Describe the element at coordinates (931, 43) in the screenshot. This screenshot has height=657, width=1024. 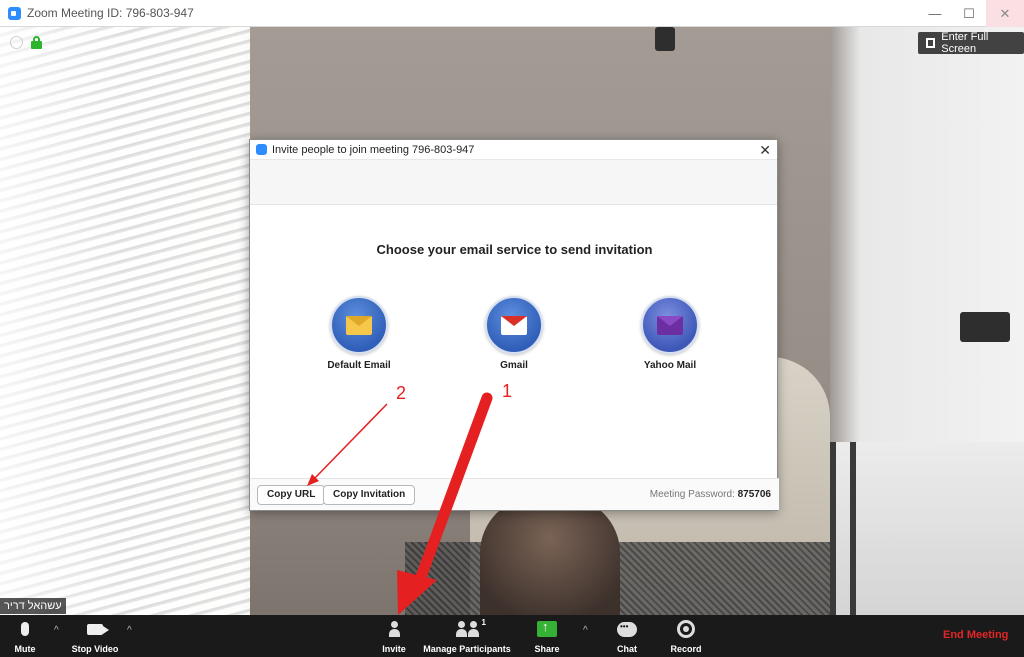
I see `fullscreen-icon` at that location.